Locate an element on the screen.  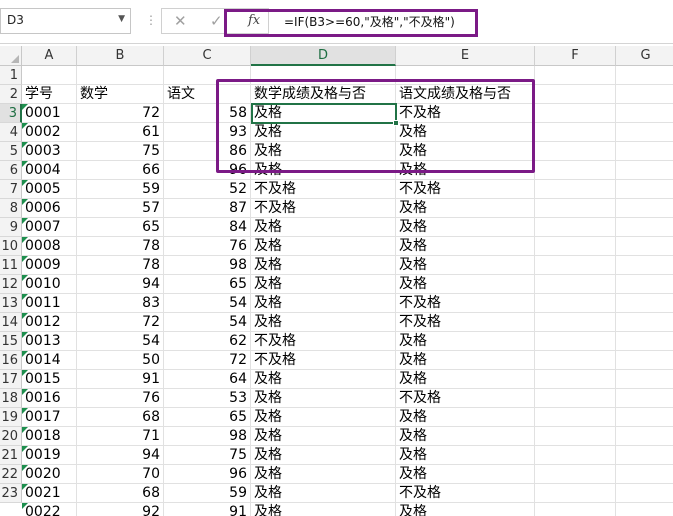
cell-b20: 71 is located at coordinates (120, 436).